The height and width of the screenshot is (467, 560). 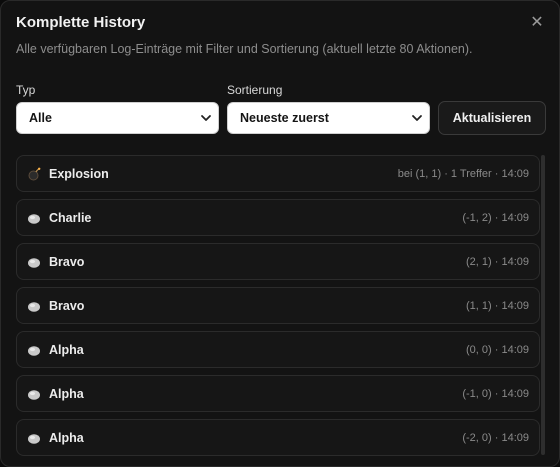 What do you see at coordinates (278, 305) in the screenshot?
I see `history-entry: Bravo (1, 1) · 14:09` at bounding box center [278, 305].